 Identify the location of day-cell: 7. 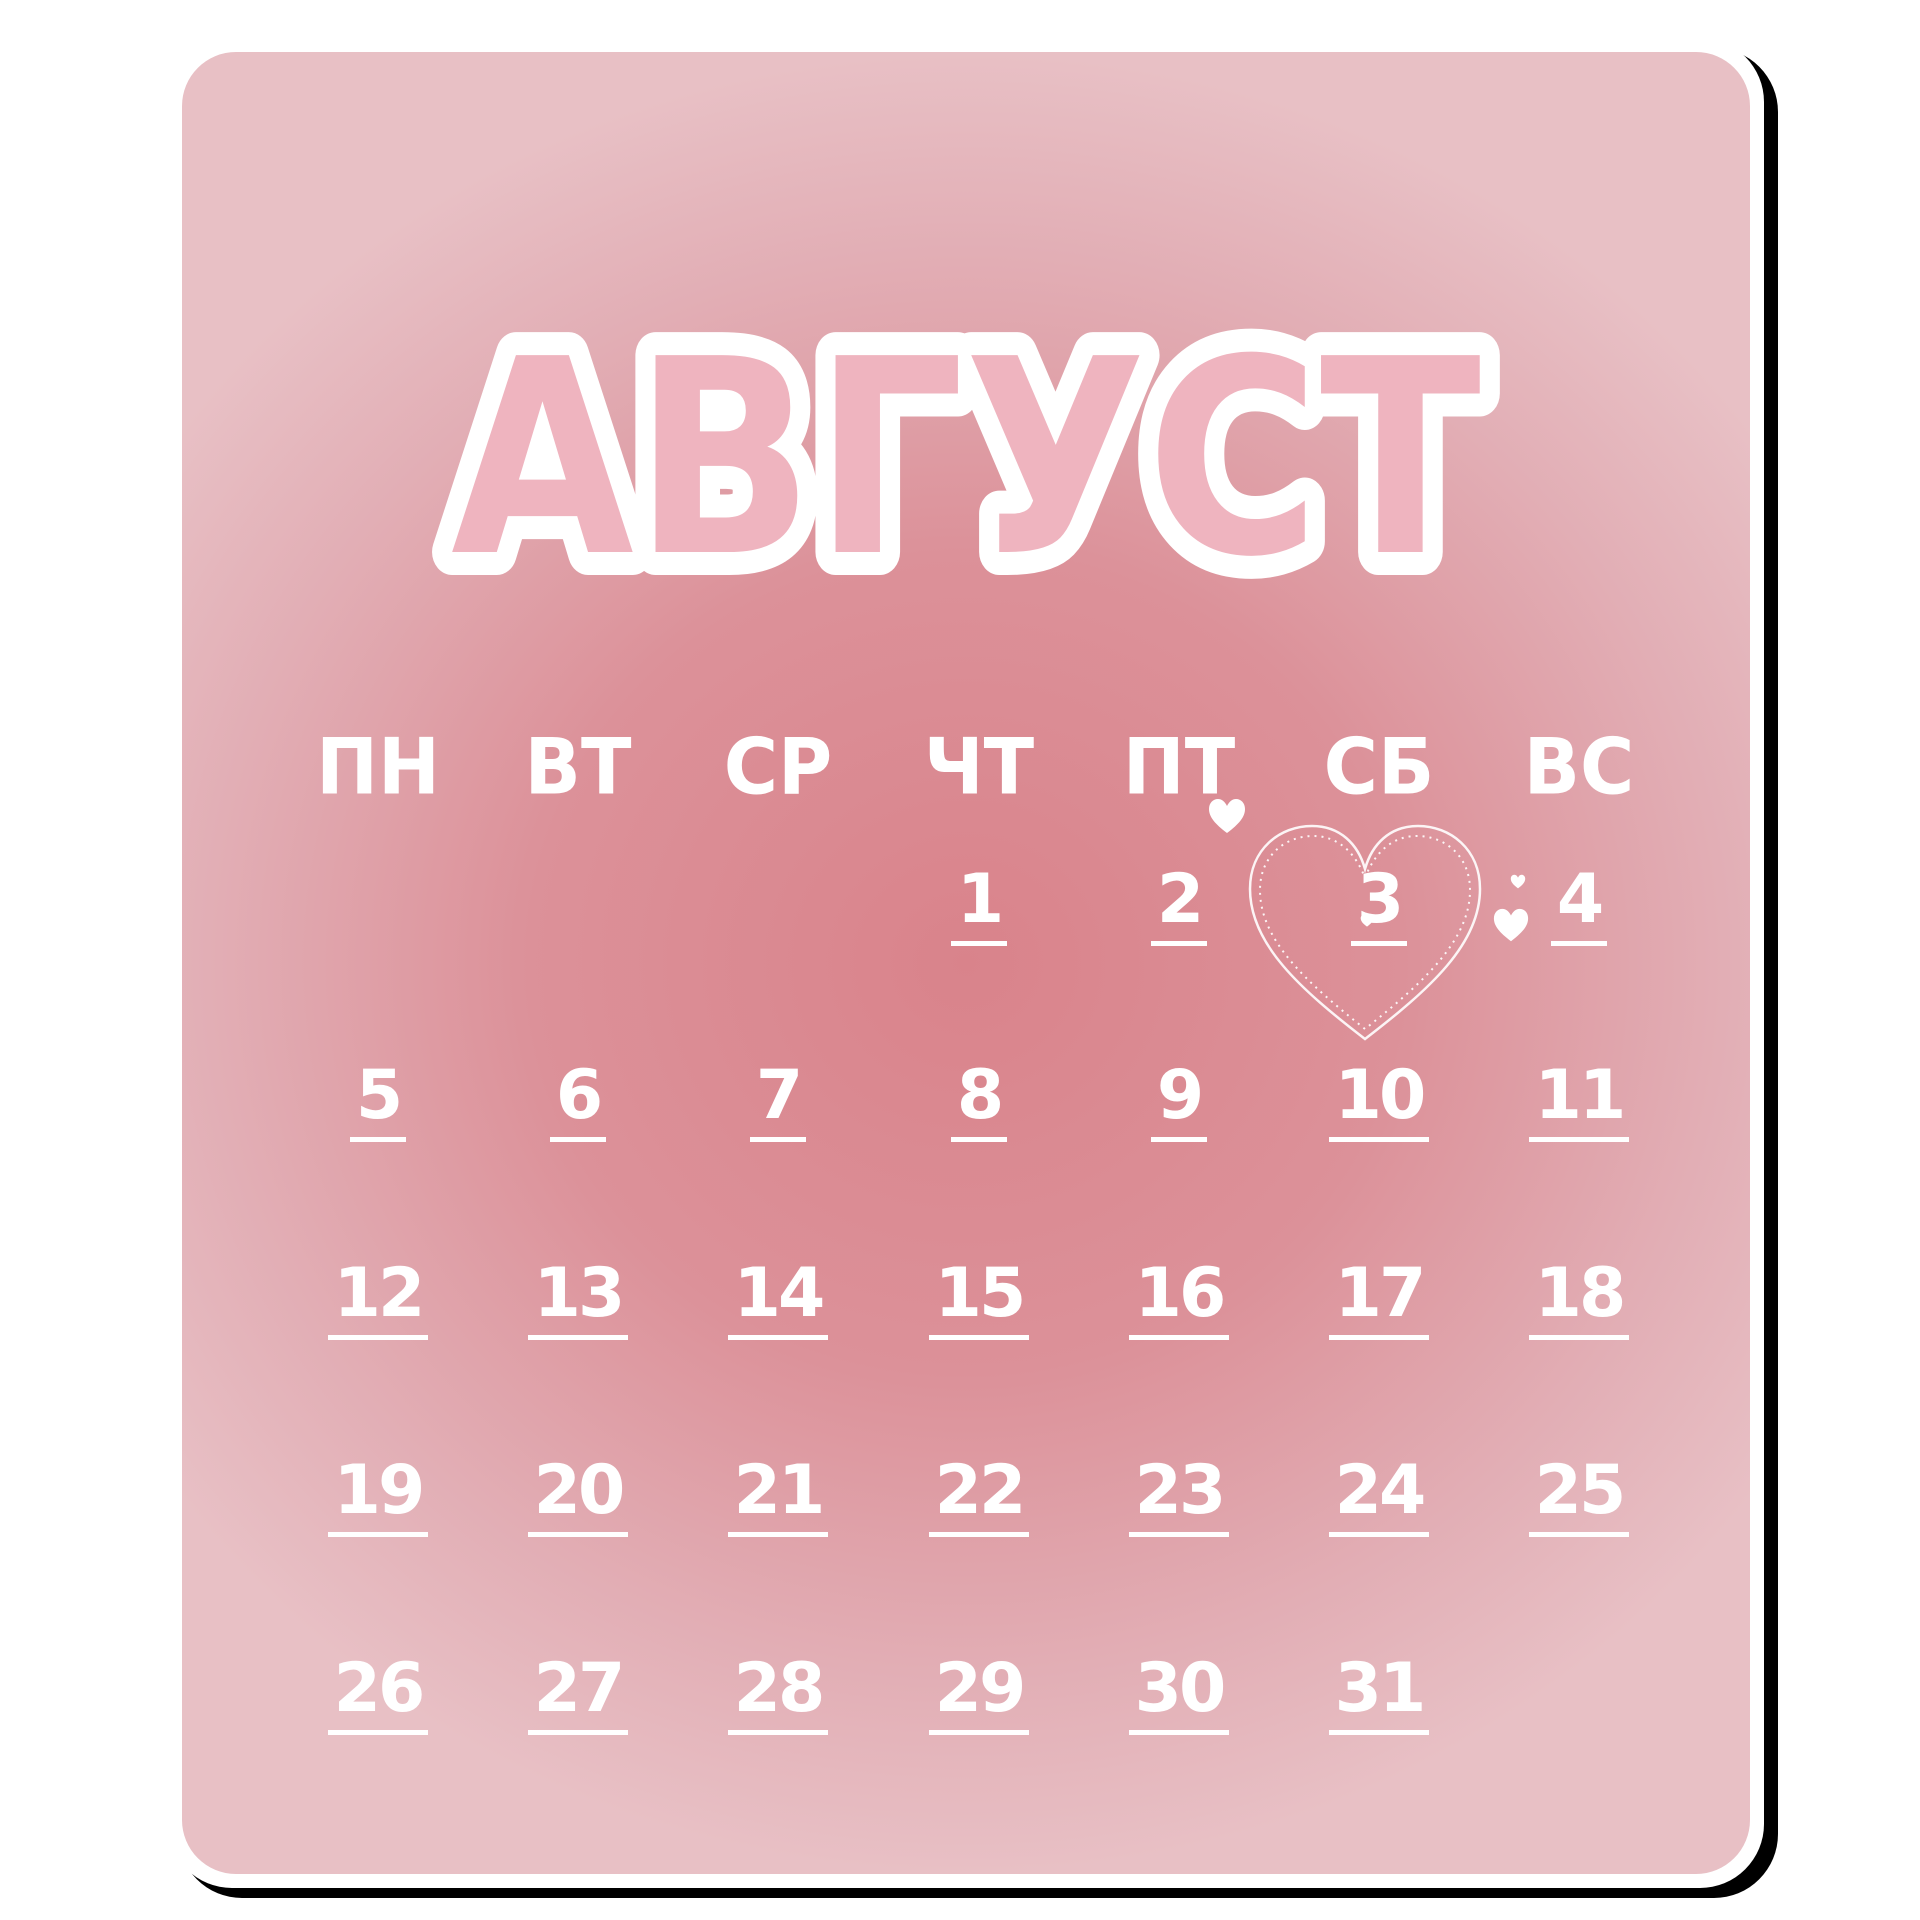
(778, 1110).